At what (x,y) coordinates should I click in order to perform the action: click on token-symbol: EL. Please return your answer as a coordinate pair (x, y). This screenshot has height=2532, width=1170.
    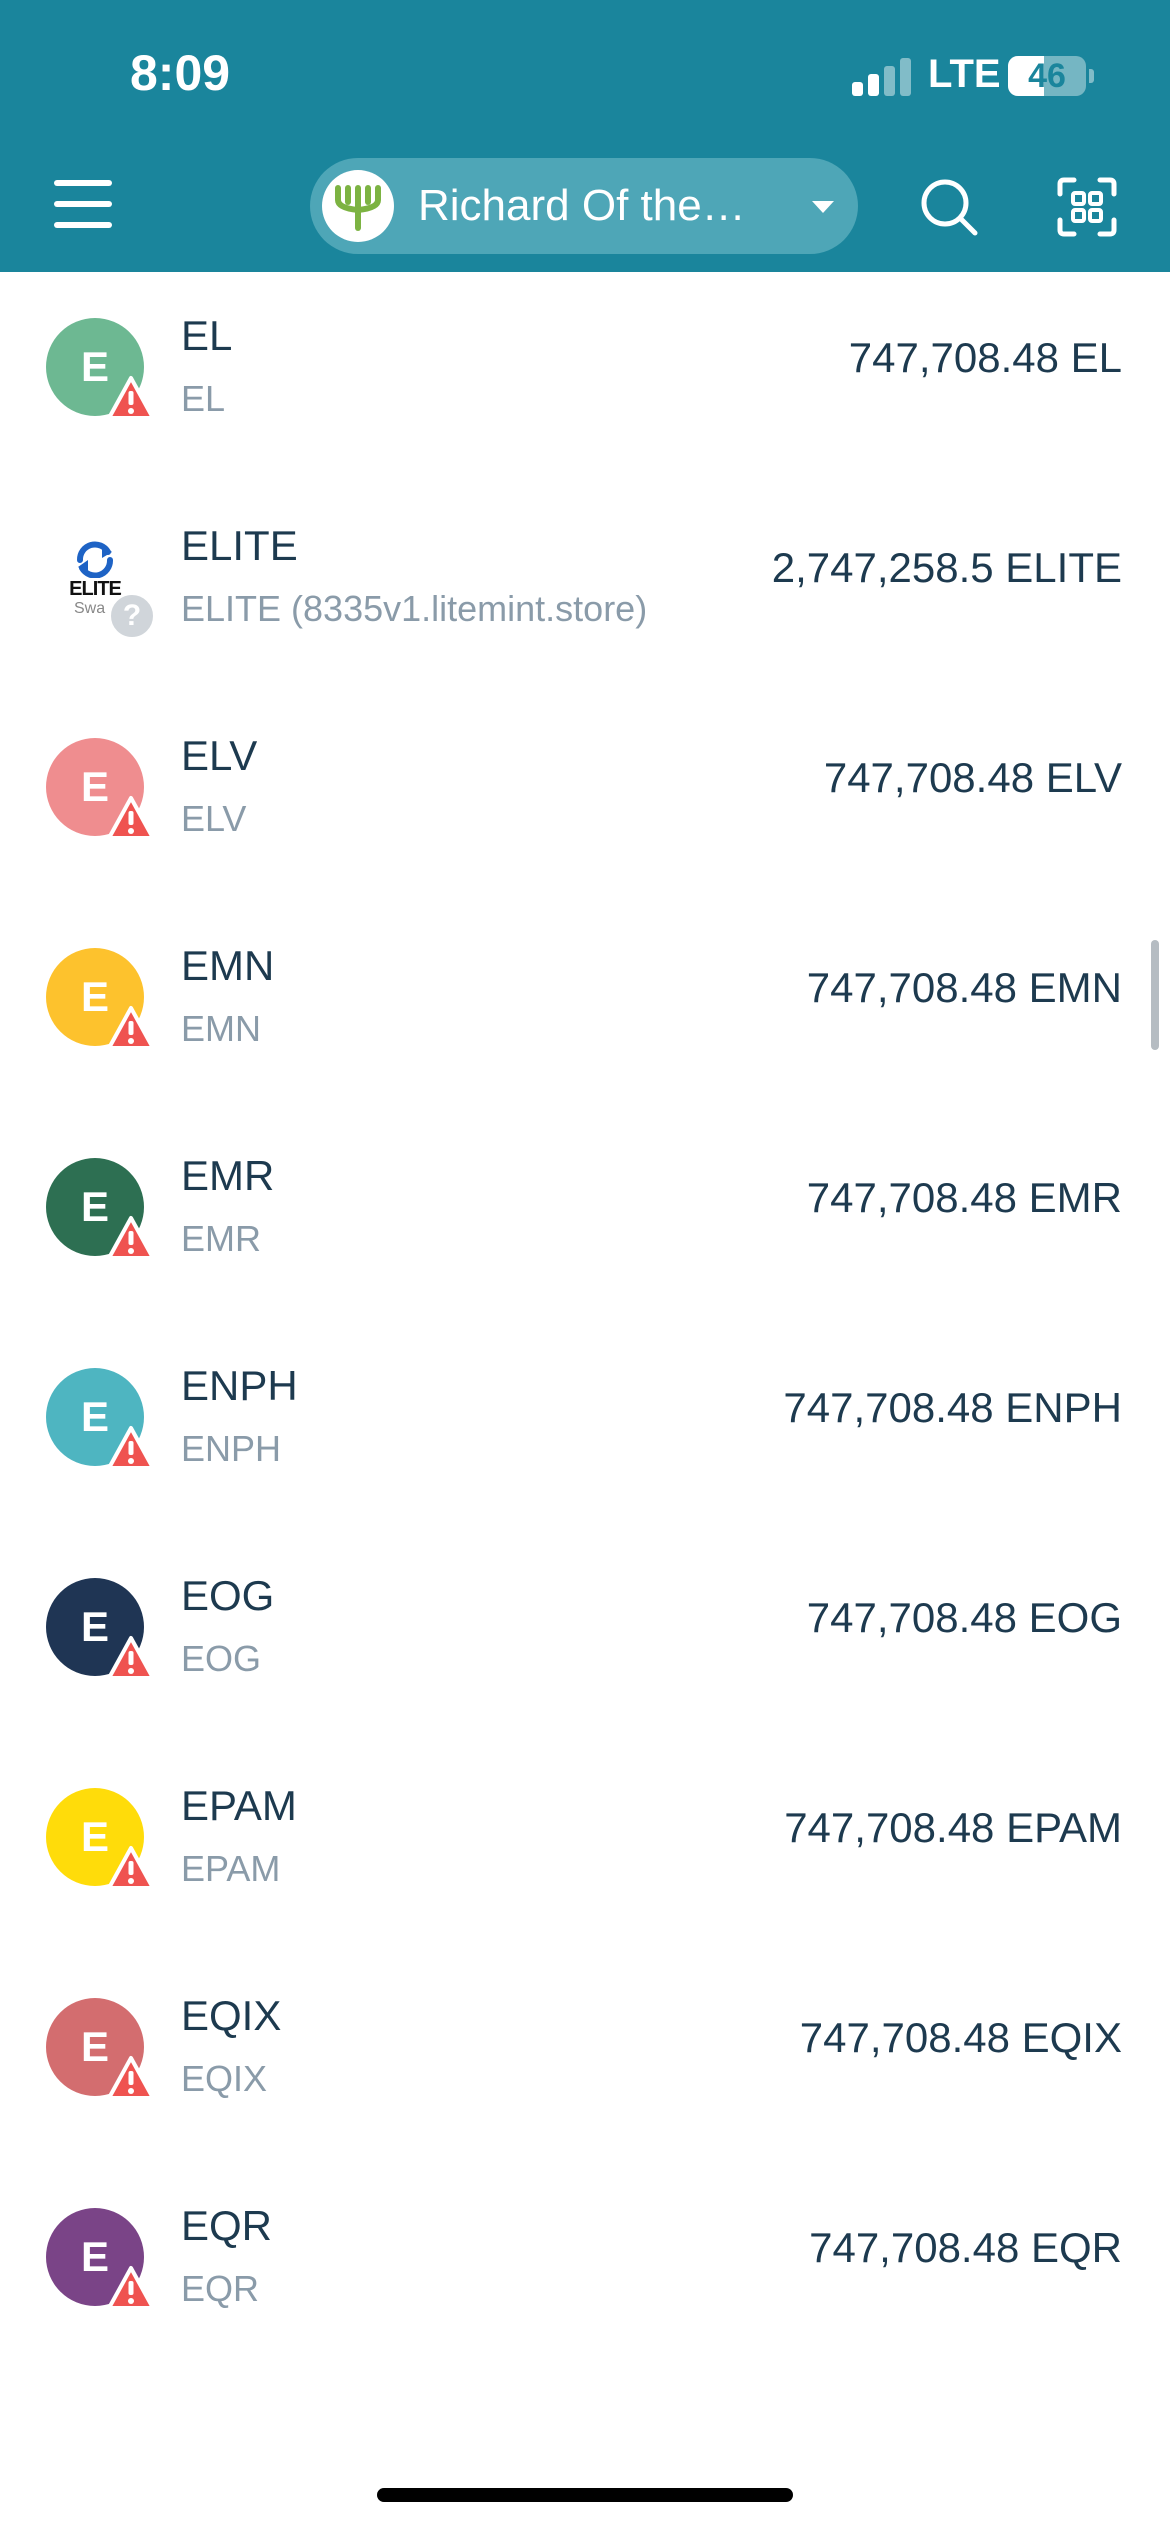
    Looking at the image, I should click on (207, 335).